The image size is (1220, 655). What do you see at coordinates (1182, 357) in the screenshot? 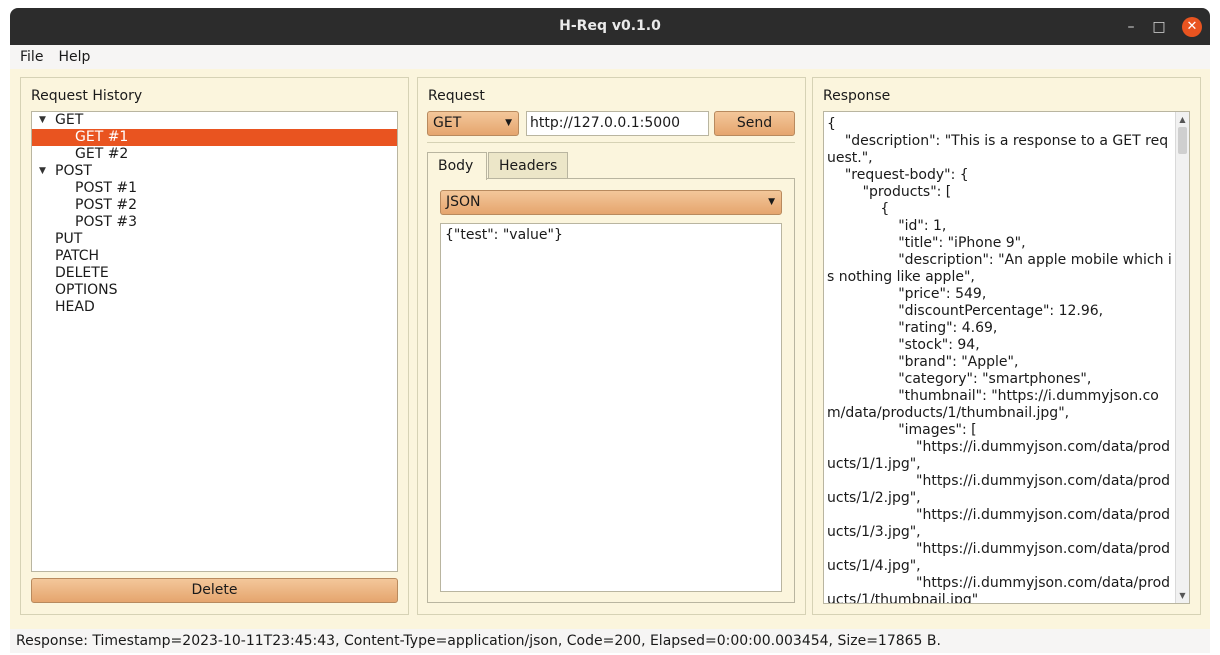
I see `response-scrollbar: ▲ ▼` at bounding box center [1182, 357].